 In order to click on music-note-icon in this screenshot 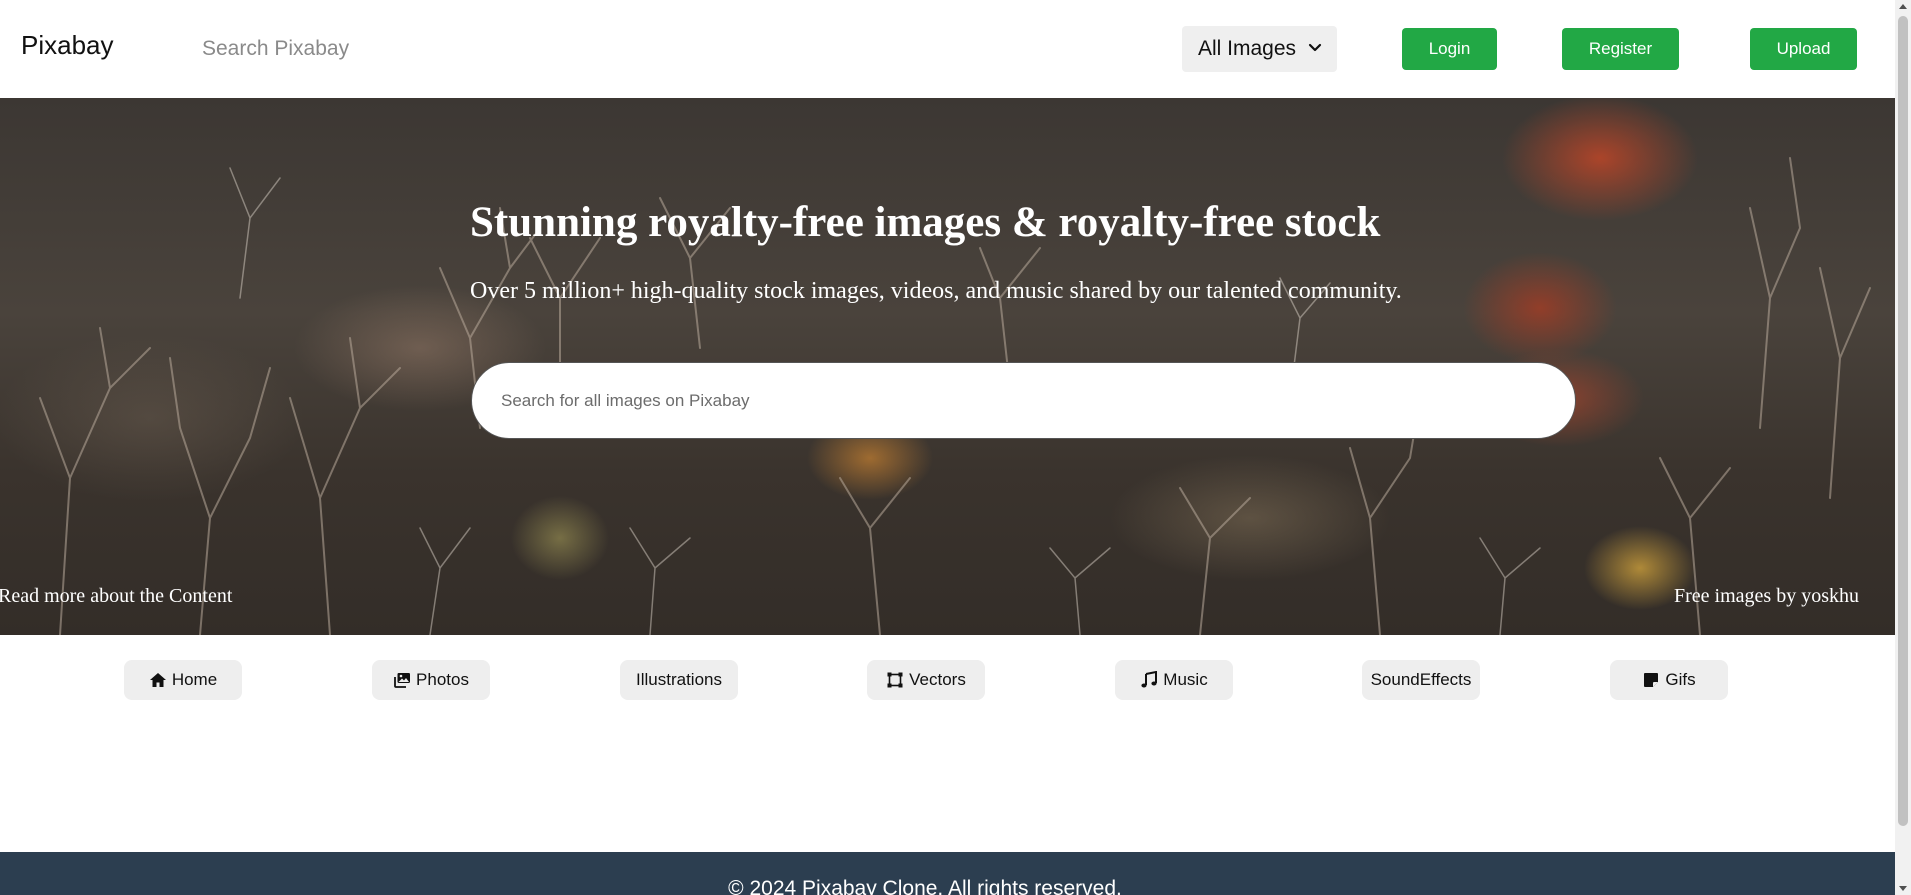, I will do `click(1149, 679)`.